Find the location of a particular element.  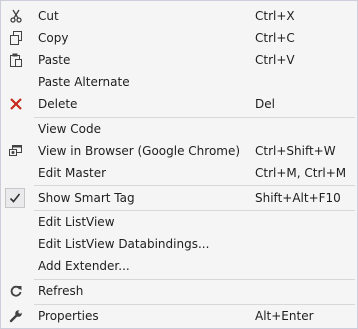

menu-item-label: Refresh is located at coordinates (61, 291).